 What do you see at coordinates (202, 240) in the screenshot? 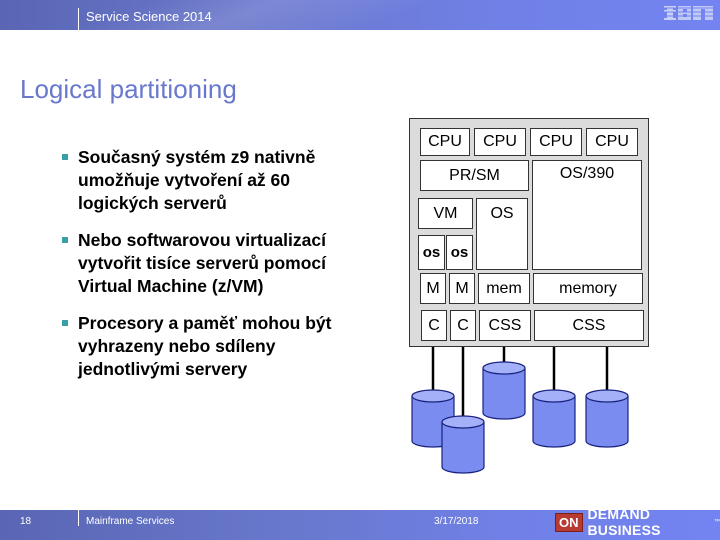
I see `bullet-line: Nebo softwarovou virtualizací` at bounding box center [202, 240].